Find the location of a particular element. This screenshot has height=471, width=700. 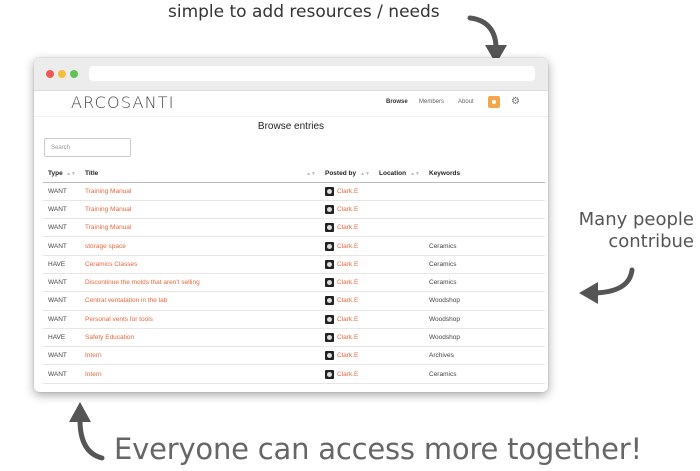

column-header-location: Location ▲▼ is located at coordinates (399, 174).